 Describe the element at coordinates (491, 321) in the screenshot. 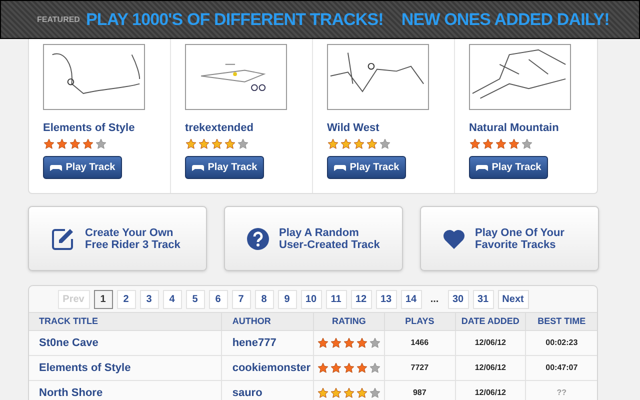

I see `column-header: DATE ADDED` at that location.